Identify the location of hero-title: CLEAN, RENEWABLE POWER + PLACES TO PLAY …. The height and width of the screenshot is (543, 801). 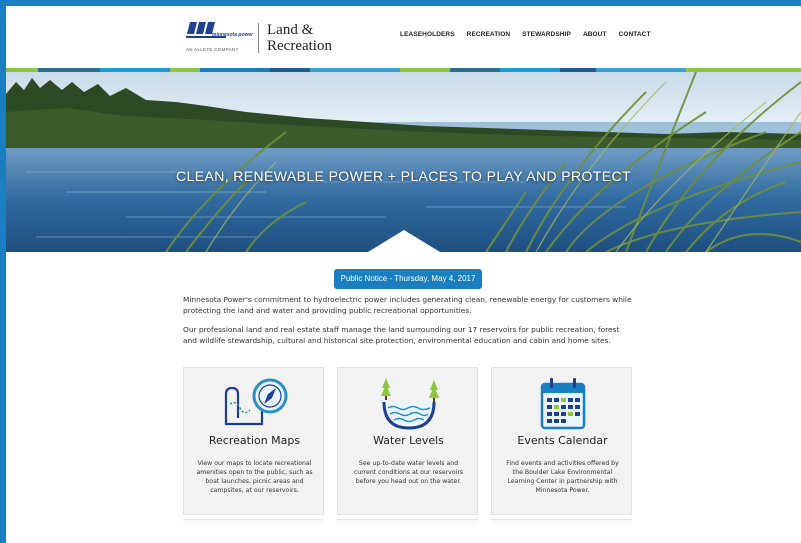
(403, 176).